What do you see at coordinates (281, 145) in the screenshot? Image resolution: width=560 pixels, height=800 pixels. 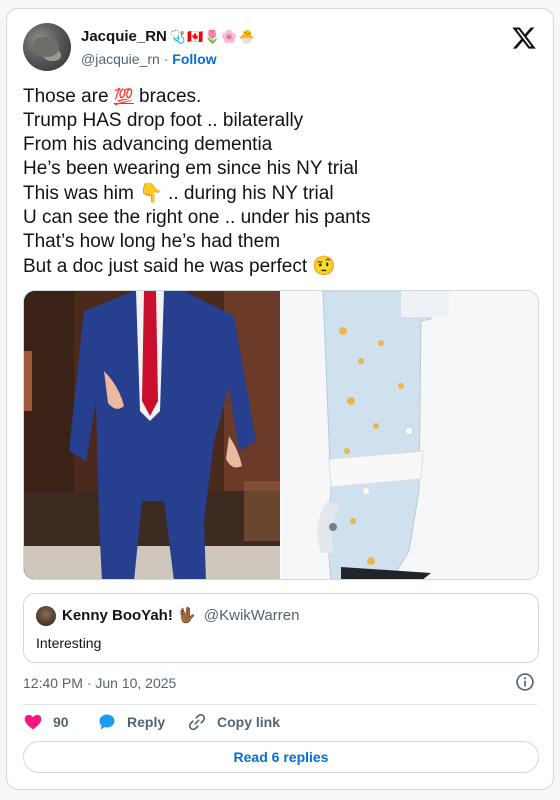 I see `tweet-line: From his advancing dementia` at bounding box center [281, 145].